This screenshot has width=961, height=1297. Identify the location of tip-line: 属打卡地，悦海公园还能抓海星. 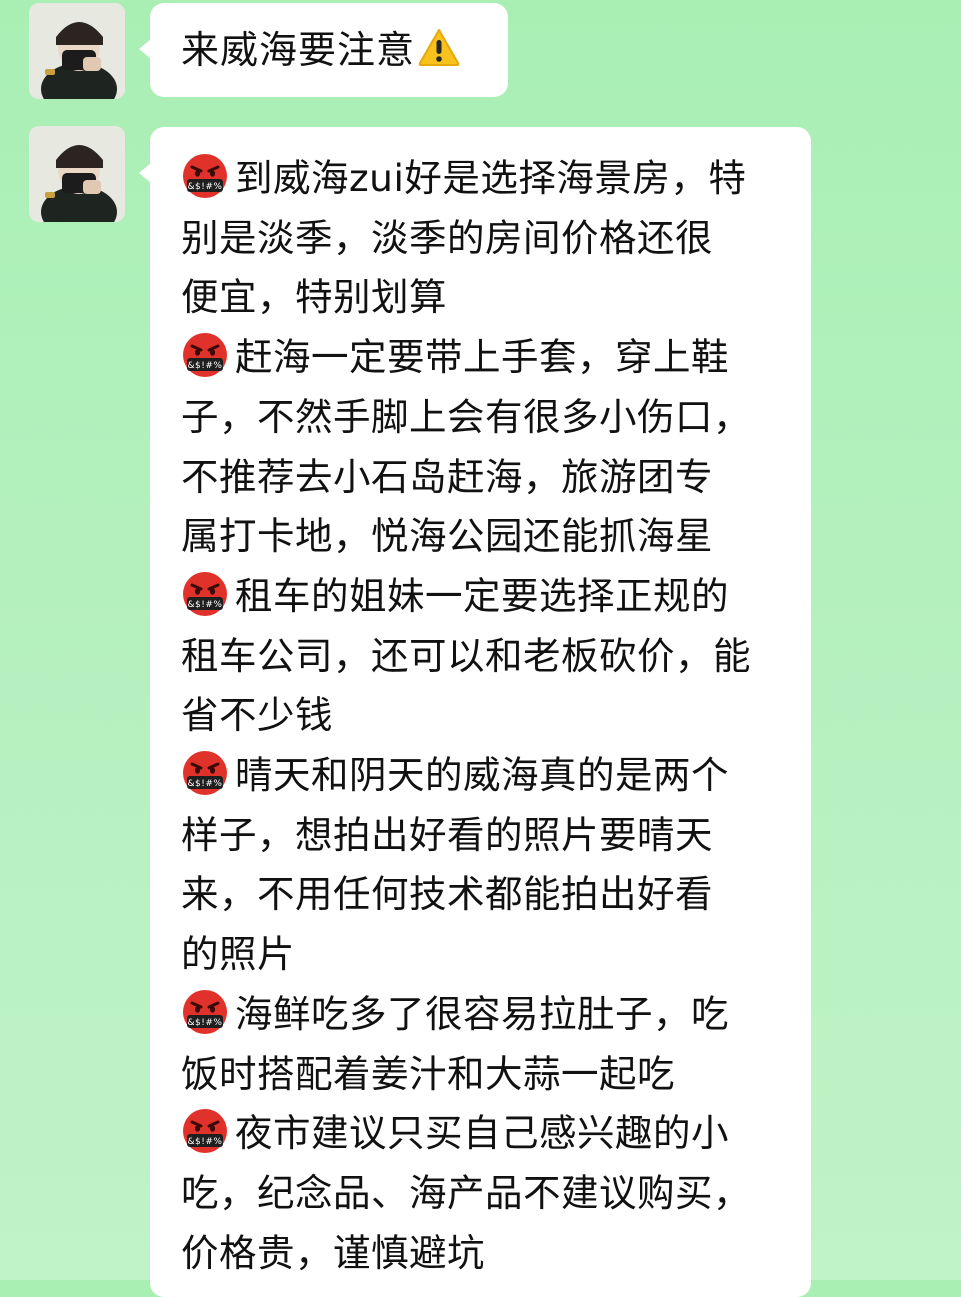
(447, 536).